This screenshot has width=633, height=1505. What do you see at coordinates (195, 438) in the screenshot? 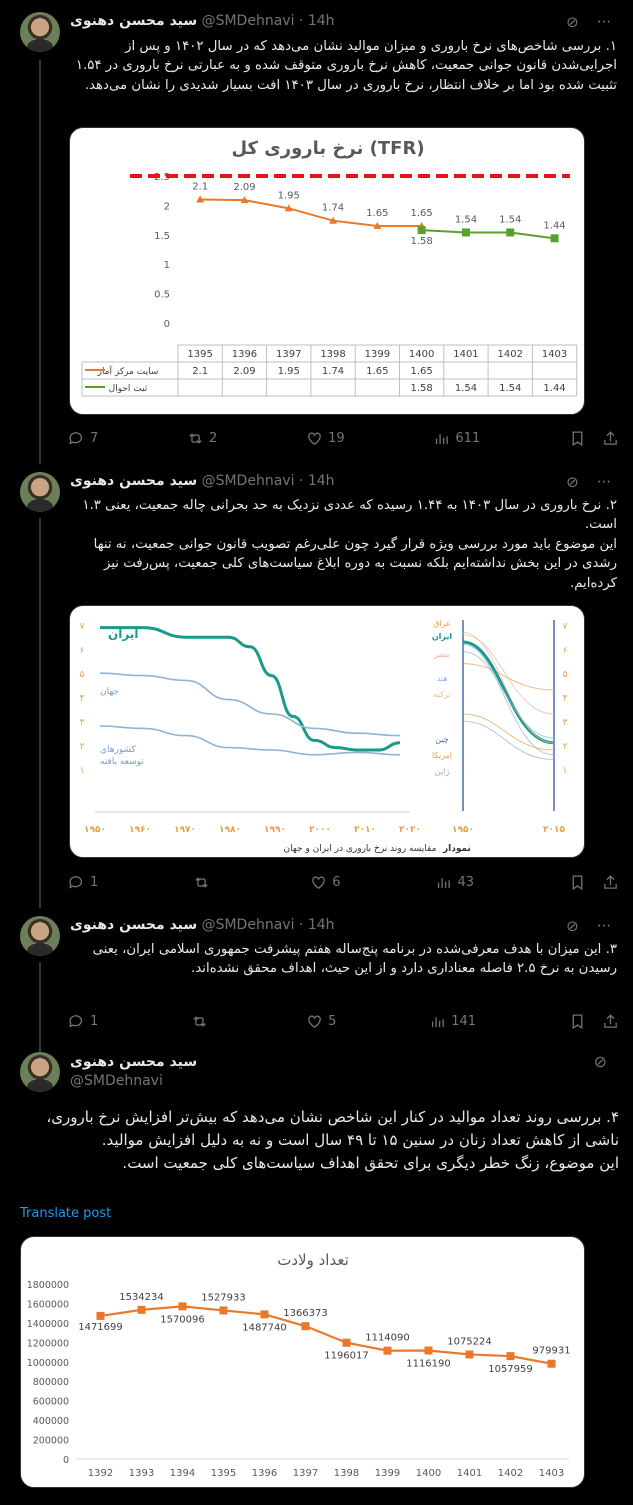
I see `repost-icon` at bounding box center [195, 438].